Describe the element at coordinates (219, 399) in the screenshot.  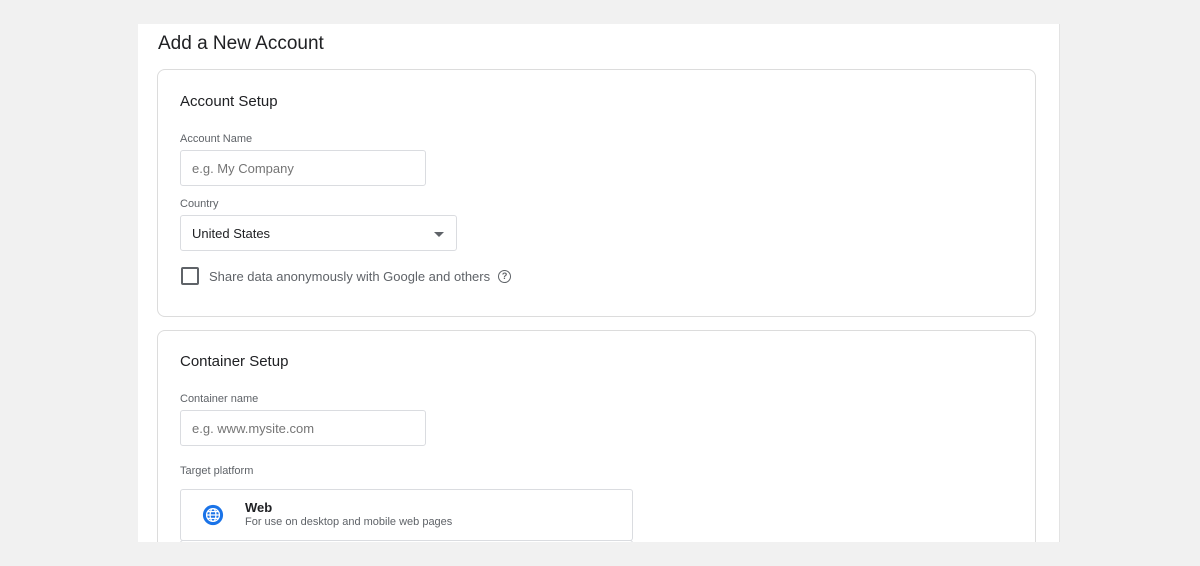
I see `container-name-label: Container name` at that location.